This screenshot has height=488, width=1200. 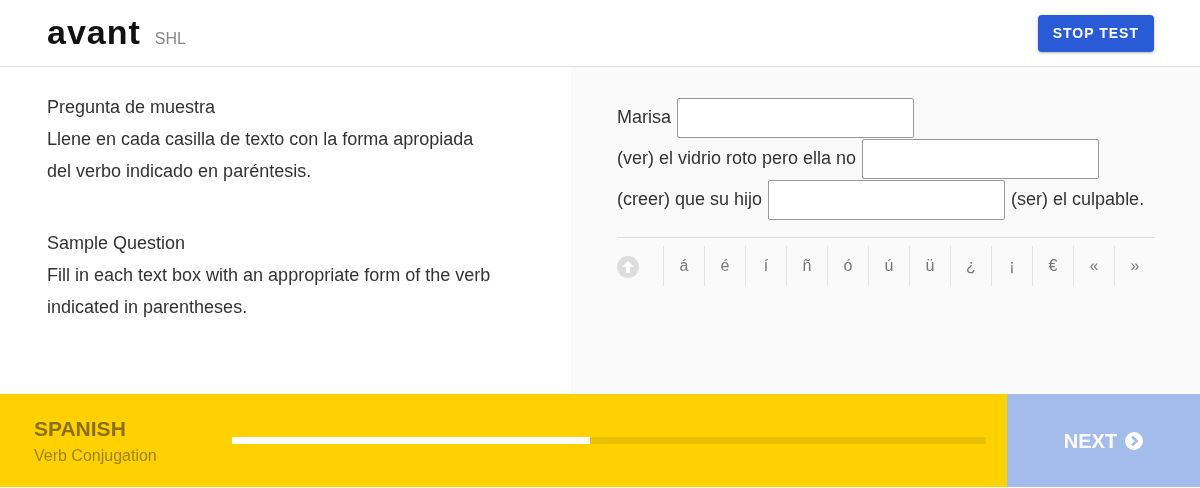 What do you see at coordinates (170, 39) in the screenshot?
I see `brand-label: SHL` at bounding box center [170, 39].